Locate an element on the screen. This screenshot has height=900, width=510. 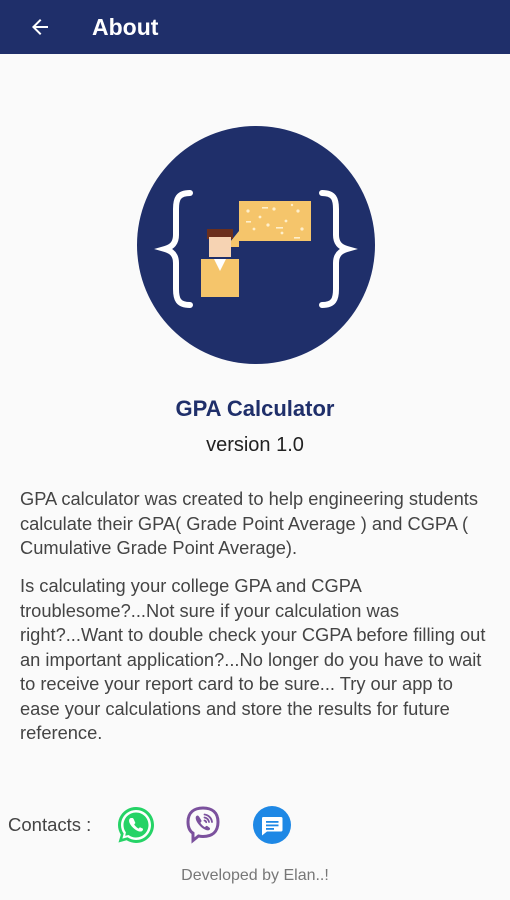
app-logo-icon is located at coordinates (256, 245).